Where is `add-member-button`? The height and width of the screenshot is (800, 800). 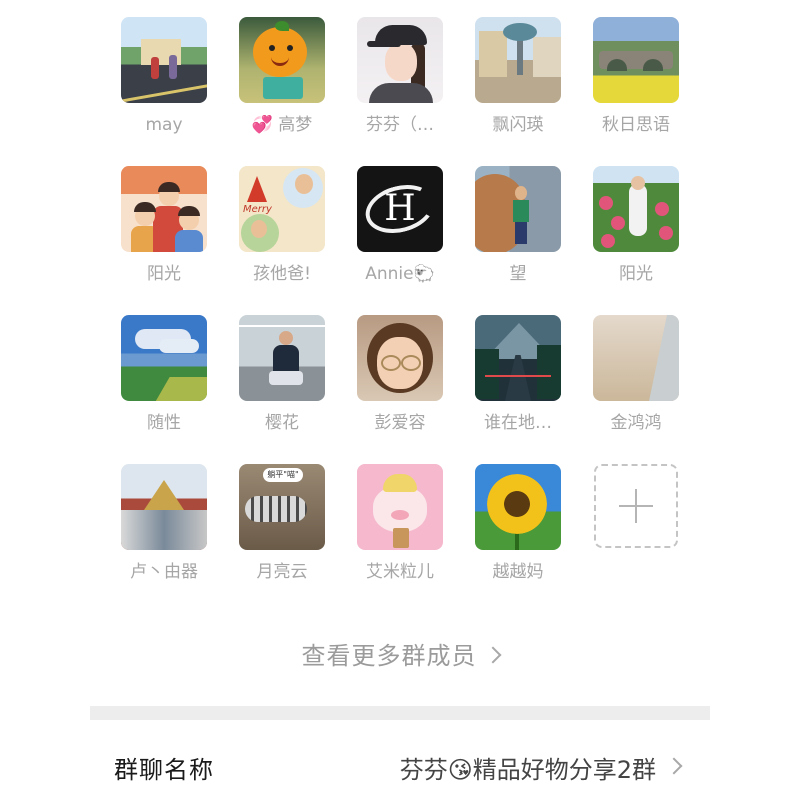
add-member-button is located at coordinates (636, 529).